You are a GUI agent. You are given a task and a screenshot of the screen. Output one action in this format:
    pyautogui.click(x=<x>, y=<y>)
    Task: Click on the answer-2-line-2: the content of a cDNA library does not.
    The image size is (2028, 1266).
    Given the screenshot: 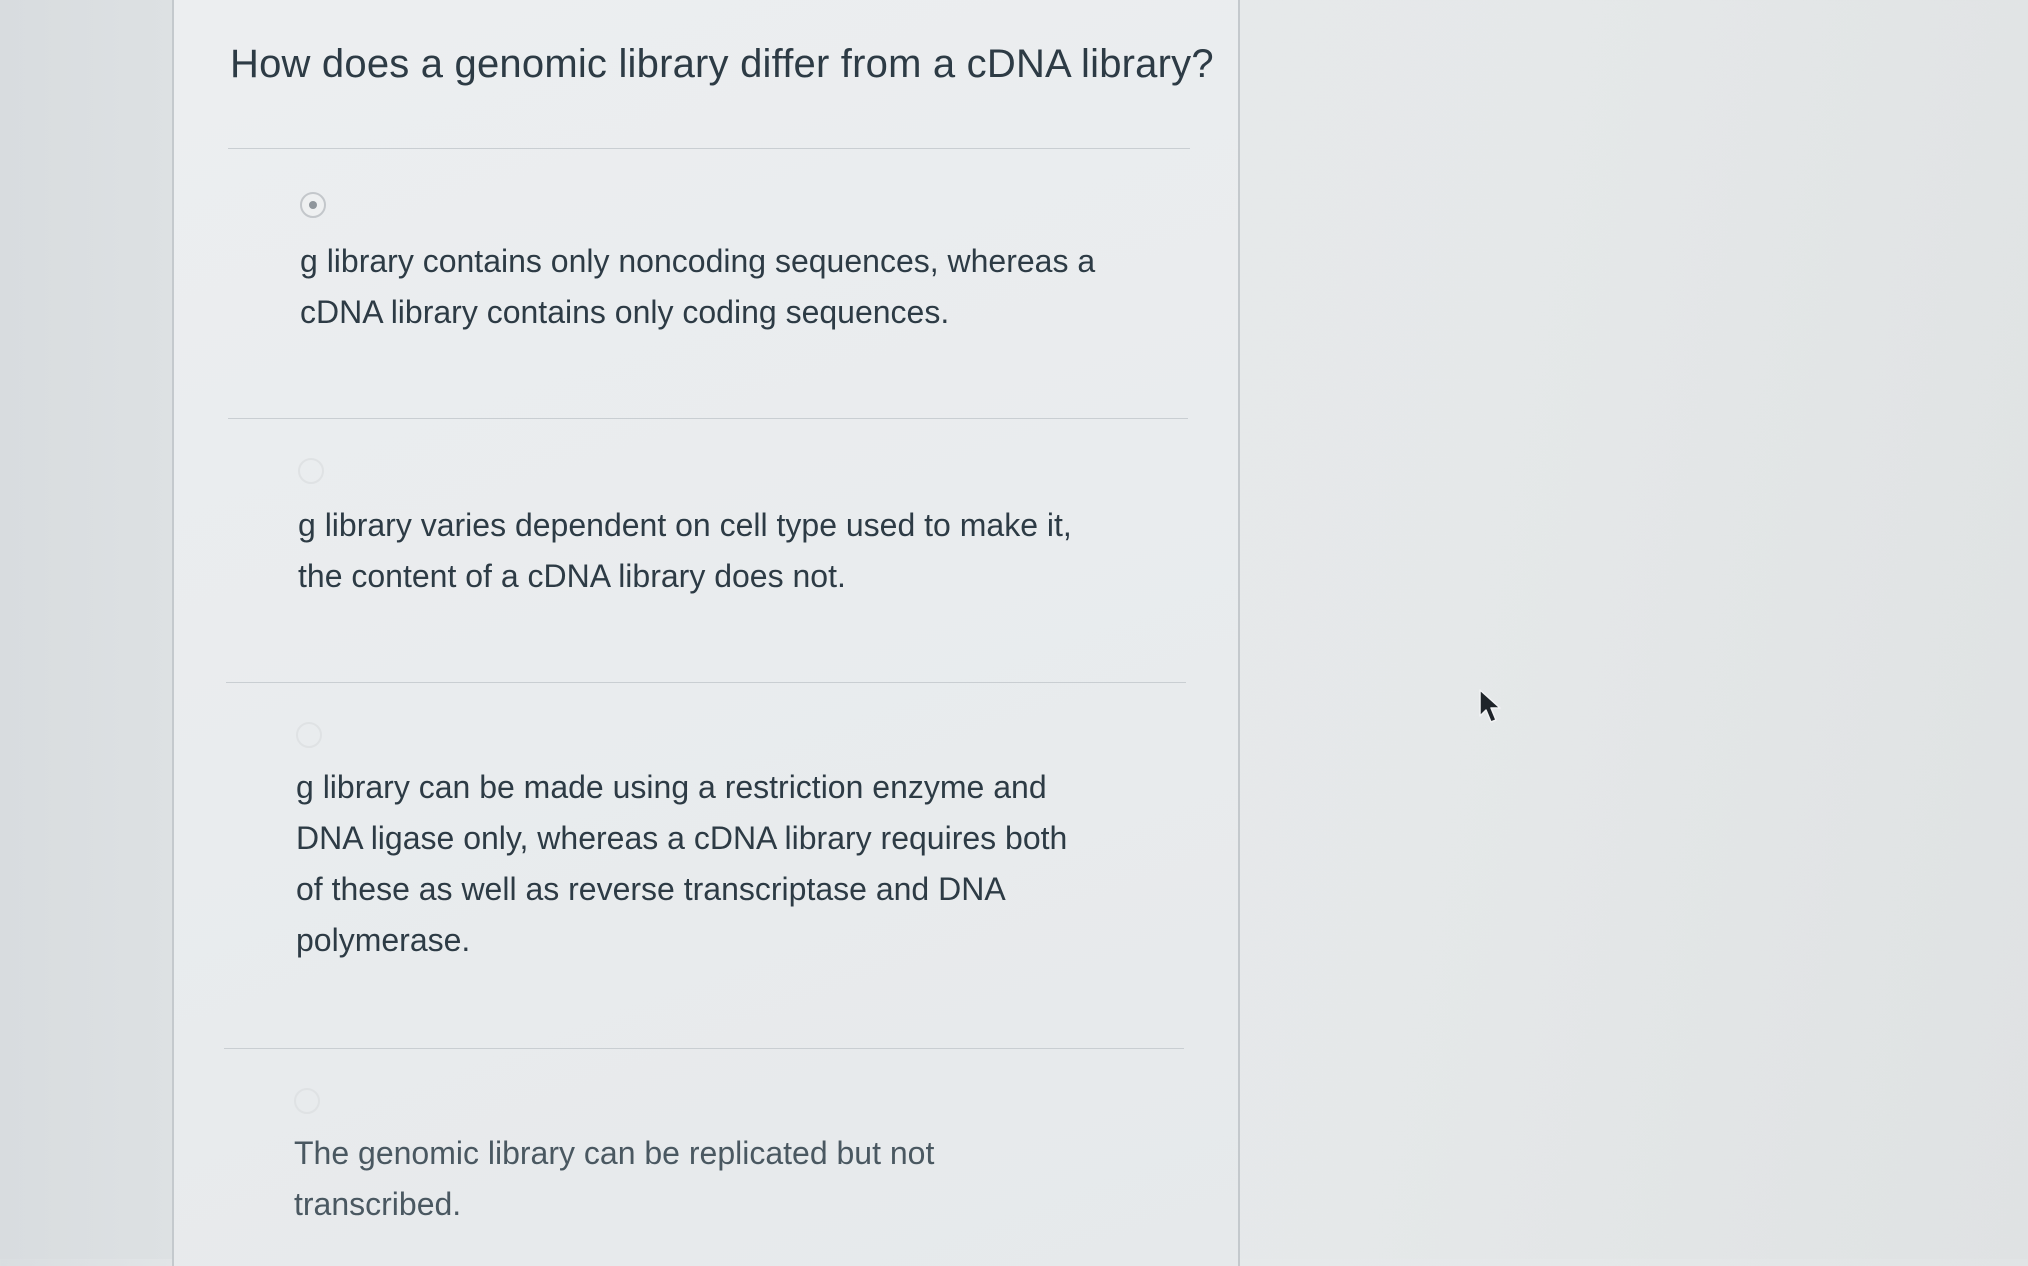 What is the action you would take?
    pyautogui.click(x=572, y=576)
    